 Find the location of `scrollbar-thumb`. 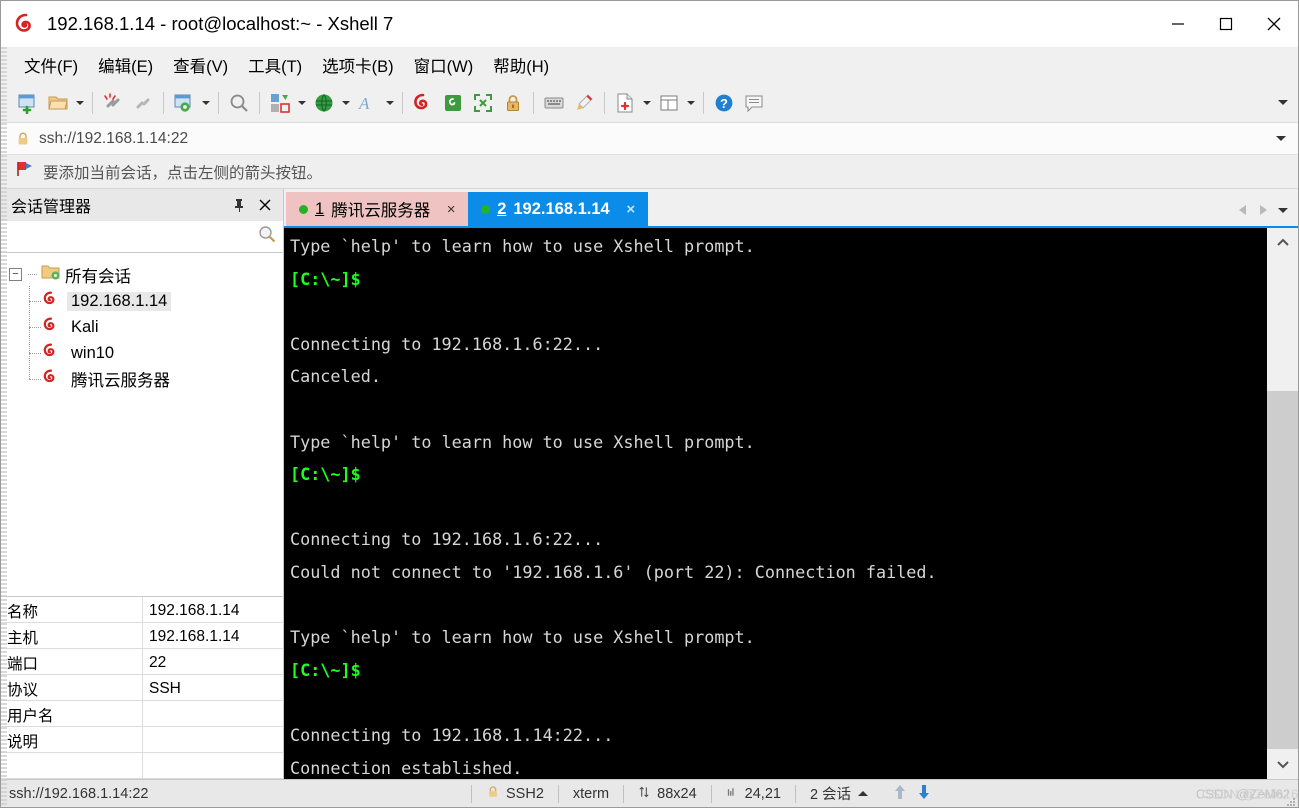

scrollbar-thumb is located at coordinates (1282, 569).